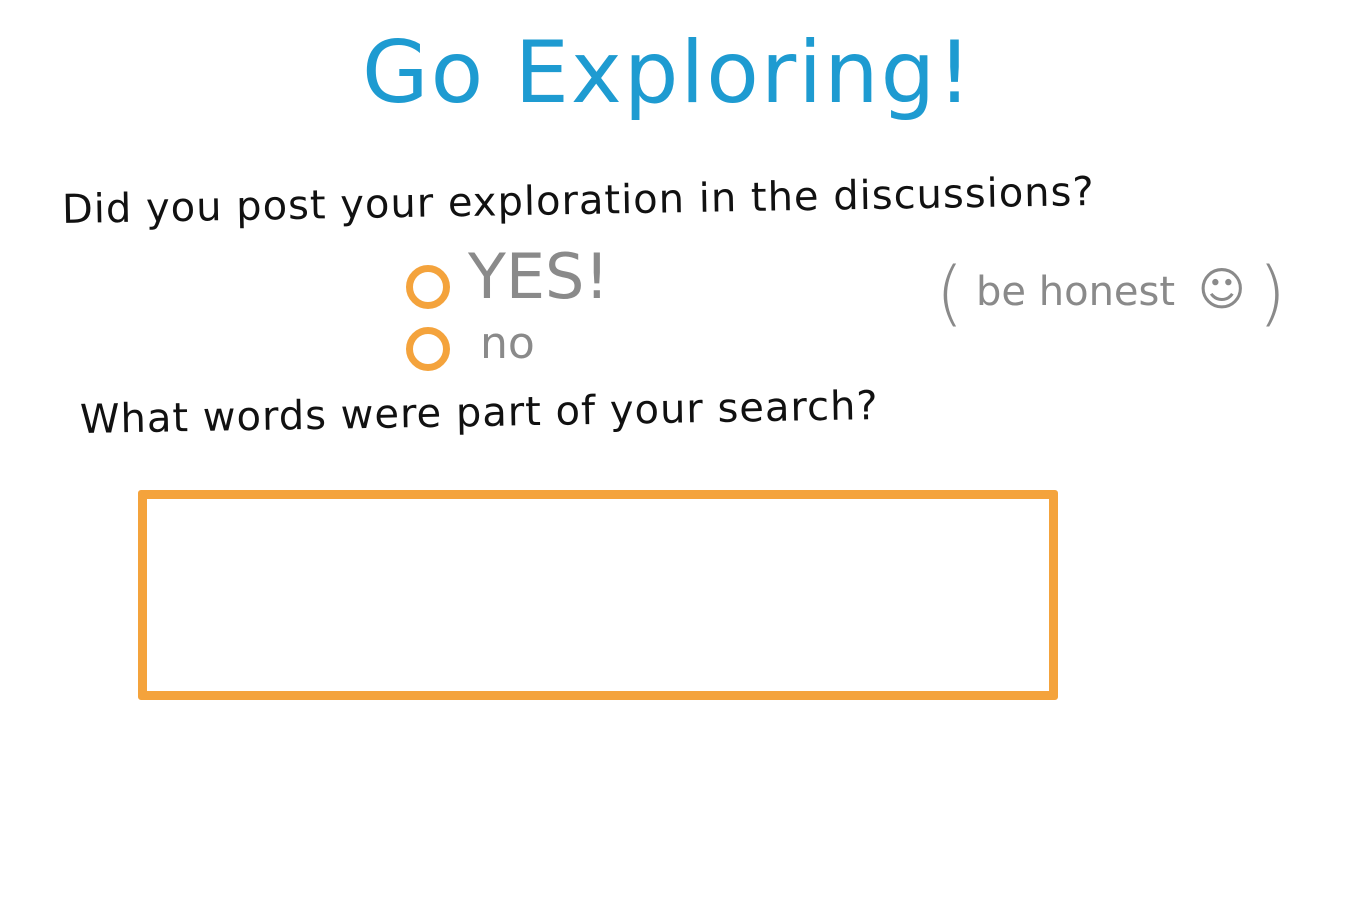  Describe the element at coordinates (507, 344) in the screenshot. I see `radio-no-label: no` at that location.